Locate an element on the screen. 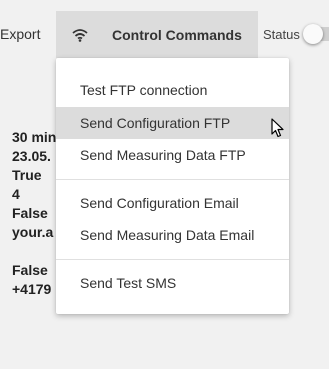 The width and height of the screenshot is (329, 369). value-bool-3: False is located at coordinates (30, 270).